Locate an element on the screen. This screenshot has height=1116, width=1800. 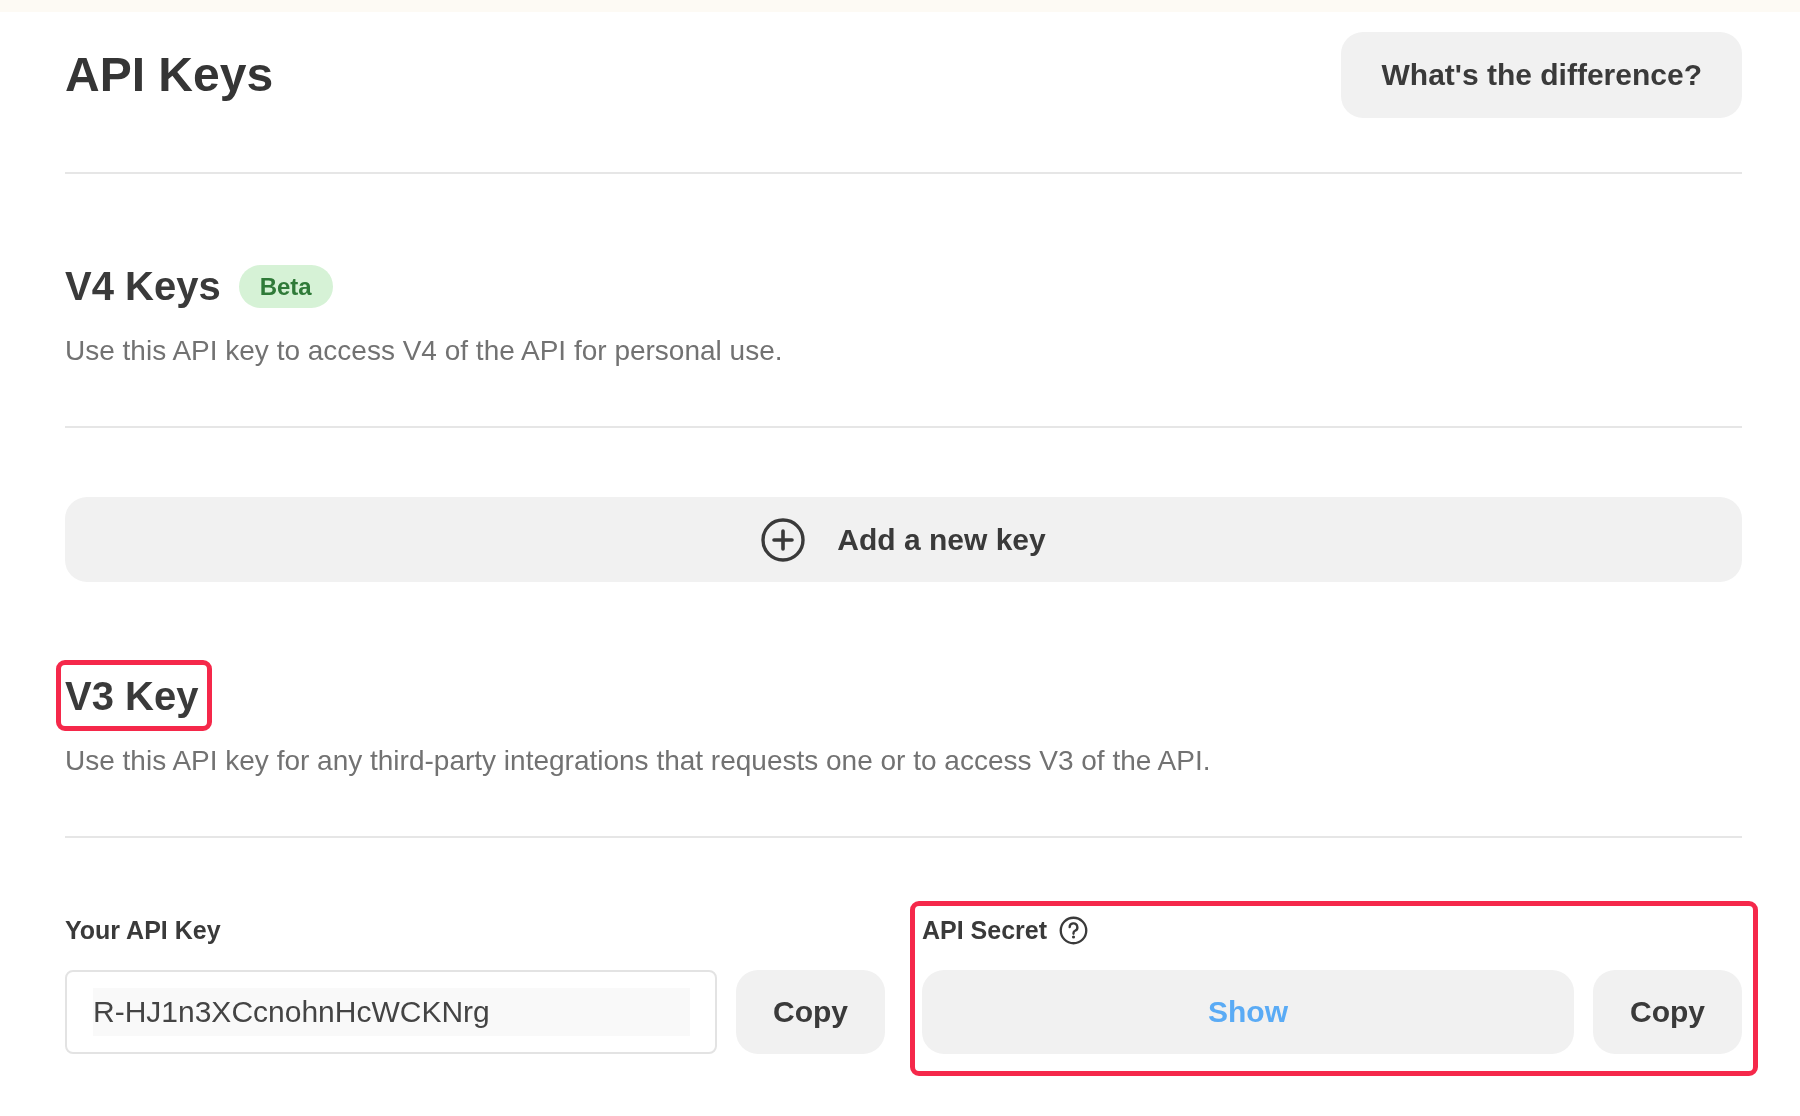
section-description: Use this API key for any third-party integrations that requests one or to access V3 of the API. is located at coordinates (638, 761).